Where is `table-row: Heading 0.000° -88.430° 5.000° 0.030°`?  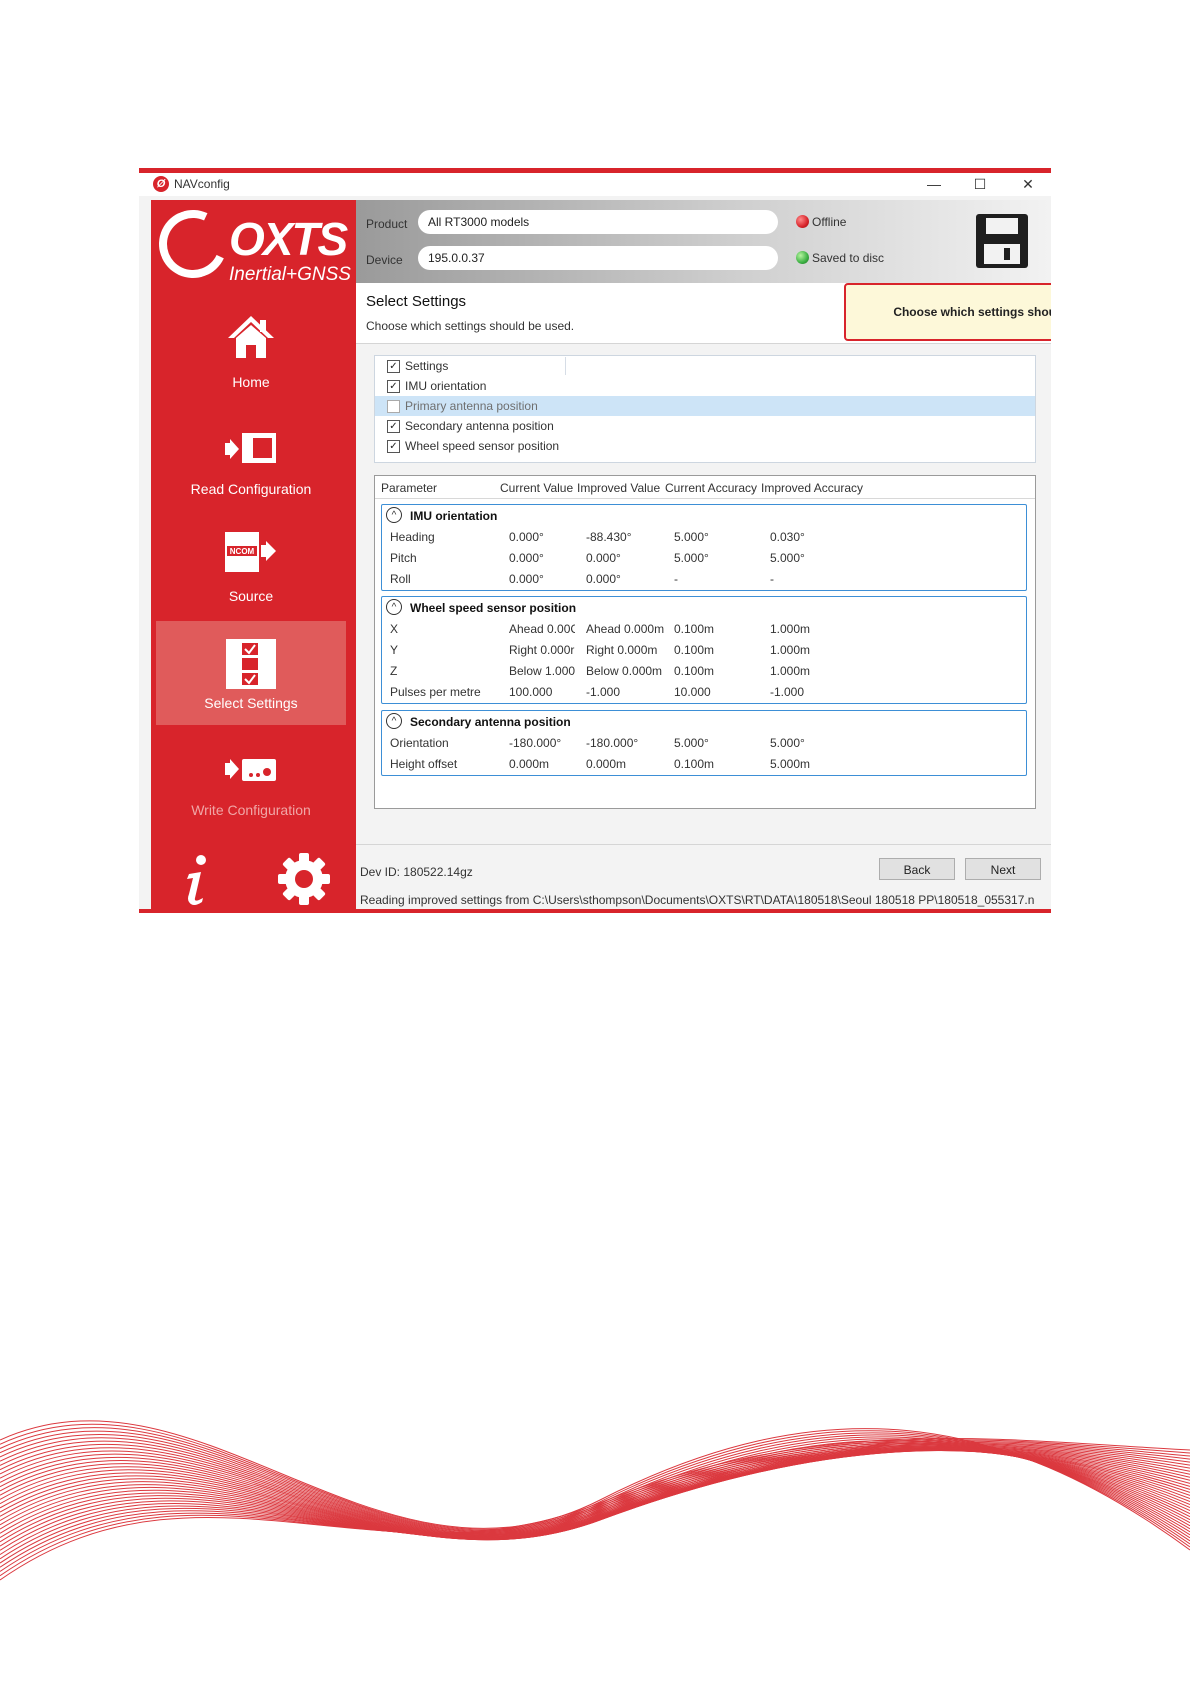
table-row: Heading 0.000° -88.430° 5.000° 0.030° is located at coordinates (704, 537).